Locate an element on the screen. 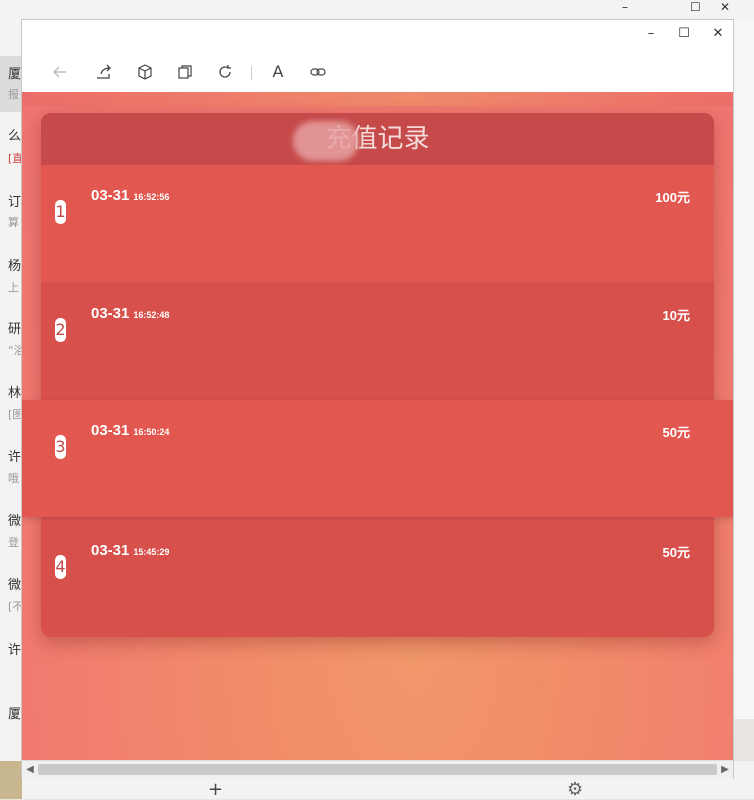 Image resolution: width=754 pixels, height=800 pixels. background-list-char: 上 is located at coordinates (13, 287).